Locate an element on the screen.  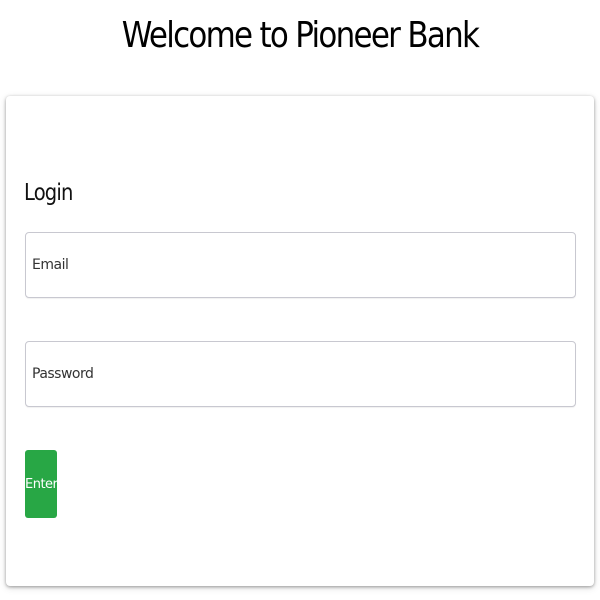
email-field is located at coordinates (300, 265).